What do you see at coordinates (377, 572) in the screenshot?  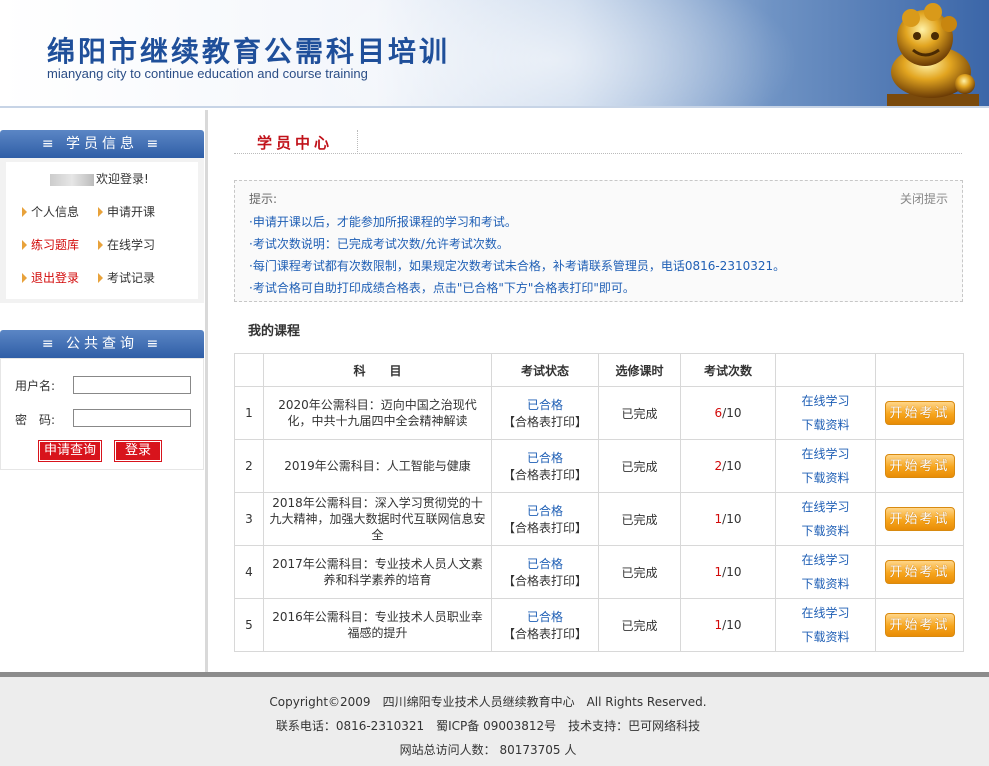 I see `course-subject: 2017年公需科目：专业技术人员人文素养和科学素养的培育` at bounding box center [377, 572].